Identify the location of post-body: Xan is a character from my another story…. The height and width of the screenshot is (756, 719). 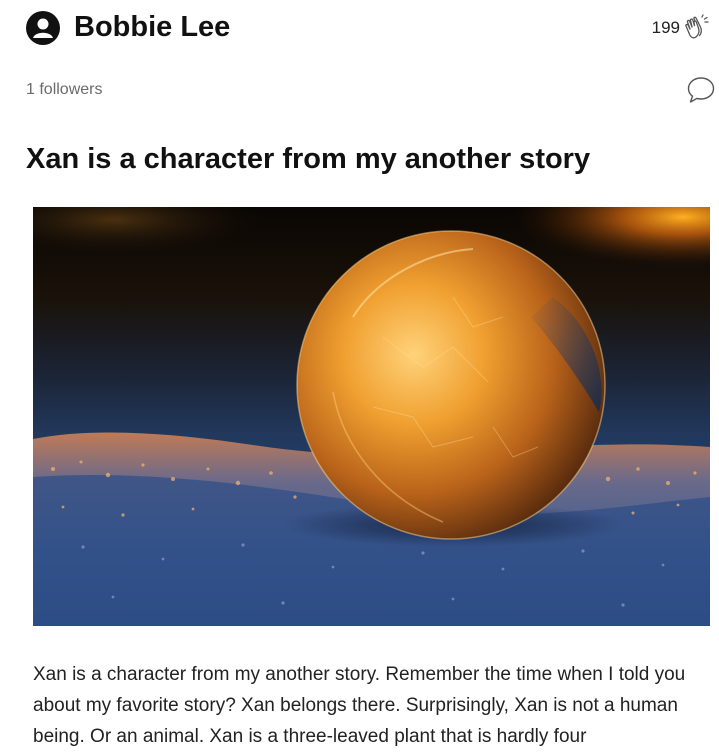
(359, 705).